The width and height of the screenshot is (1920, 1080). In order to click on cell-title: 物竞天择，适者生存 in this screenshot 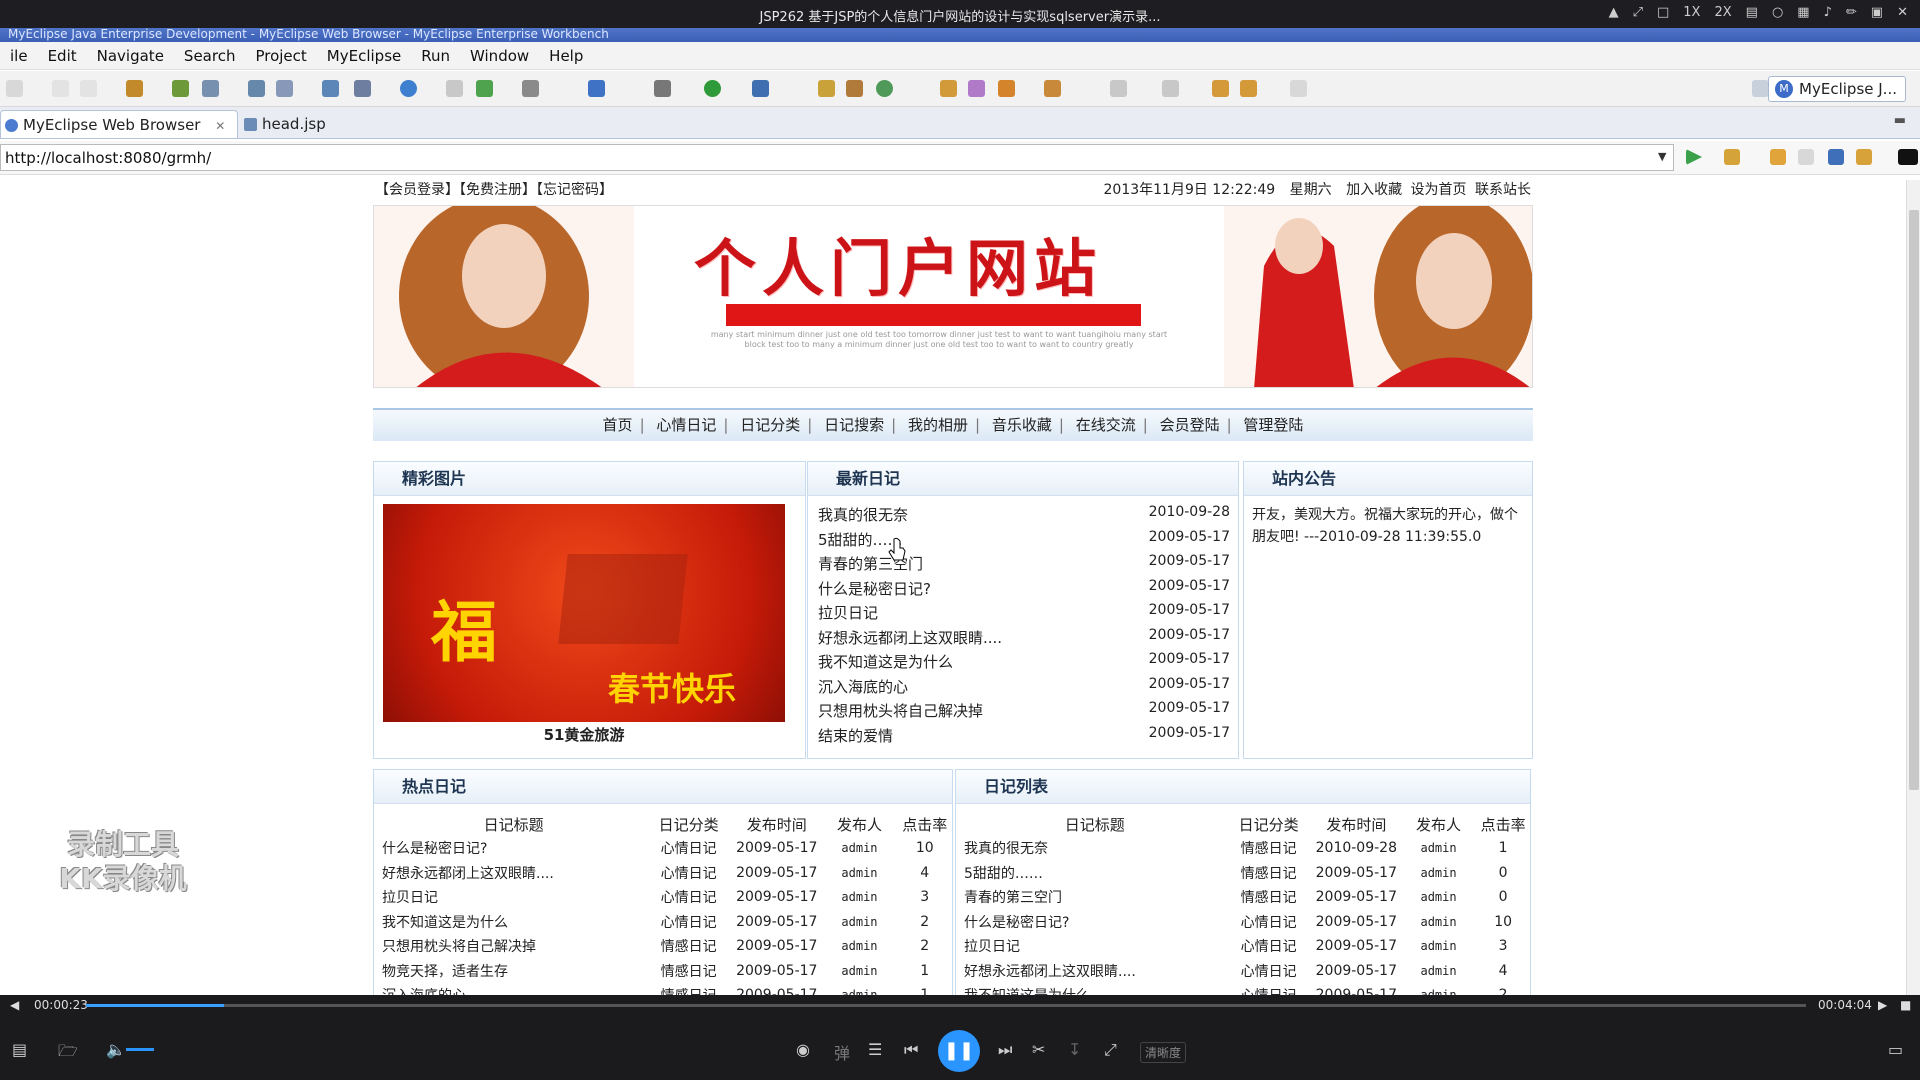, I will do `click(513, 971)`.